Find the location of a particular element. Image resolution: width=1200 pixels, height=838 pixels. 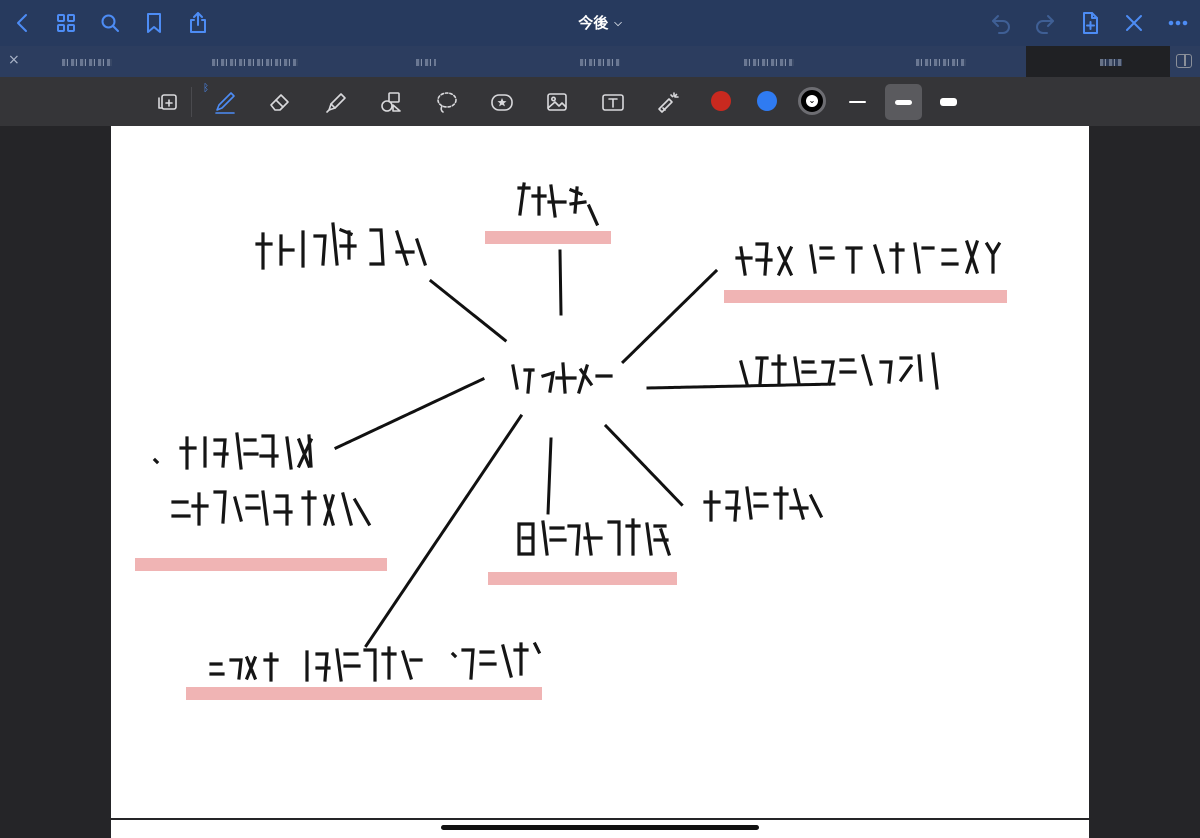

color-swatch-black-selected: ⌄ is located at coordinates (812, 101).